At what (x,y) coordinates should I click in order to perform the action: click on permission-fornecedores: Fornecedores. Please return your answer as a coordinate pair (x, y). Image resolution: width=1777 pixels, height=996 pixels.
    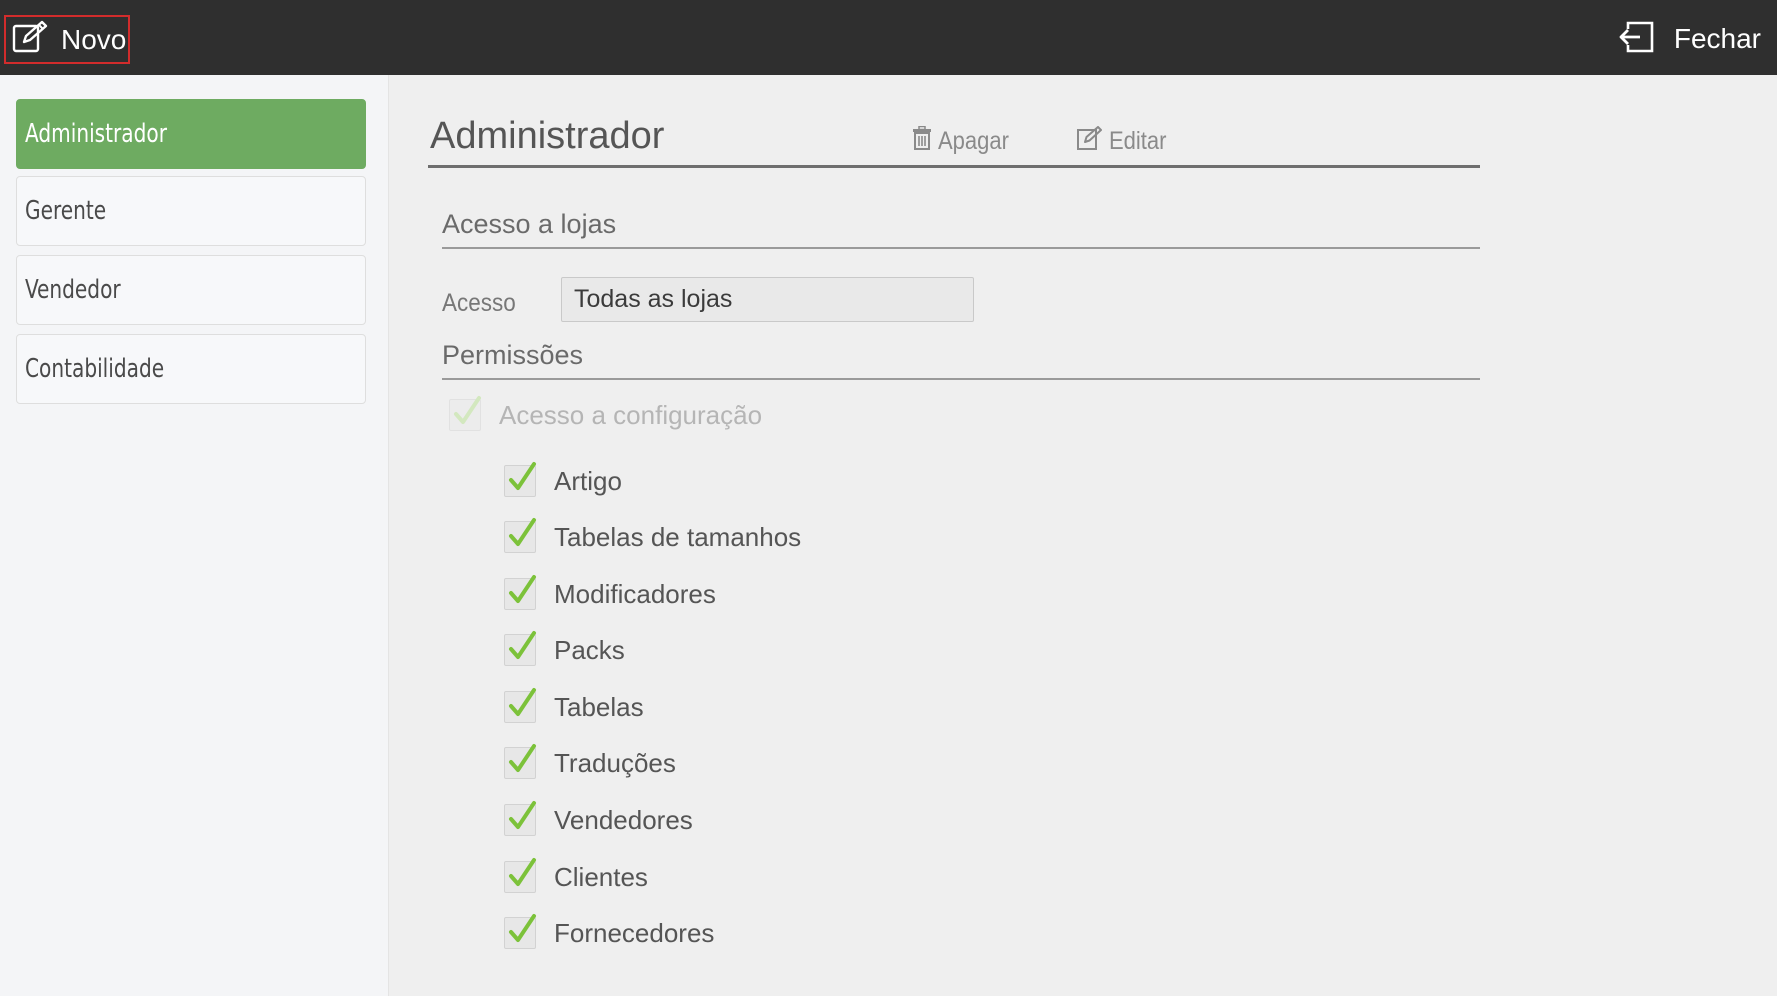
    Looking at the image, I should click on (609, 933).